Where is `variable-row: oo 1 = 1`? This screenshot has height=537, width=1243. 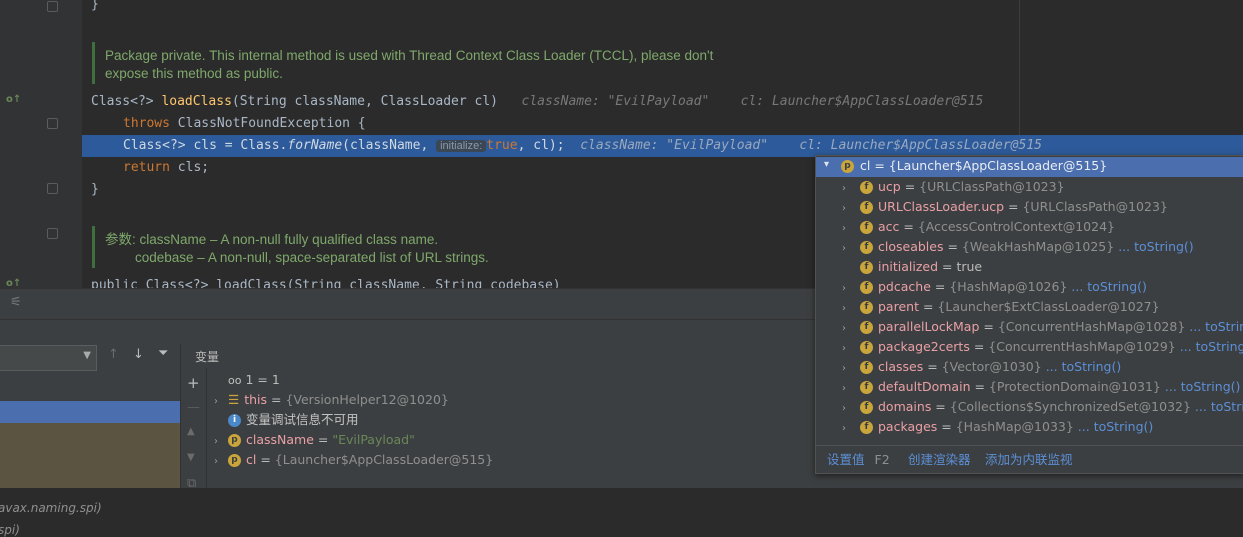 variable-row: oo 1 = 1 is located at coordinates (247, 380).